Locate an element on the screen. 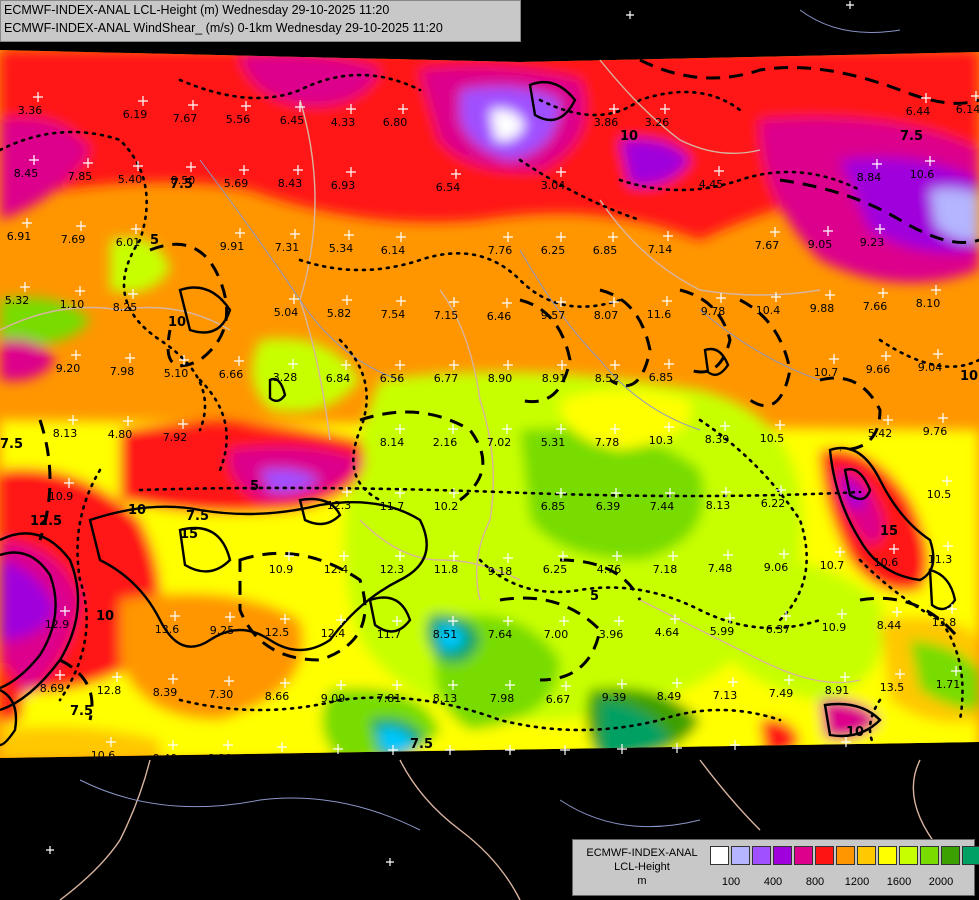 The width and height of the screenshot is (979, 900). legend-tick-label: 2000 is located at coordinates (941, 882).